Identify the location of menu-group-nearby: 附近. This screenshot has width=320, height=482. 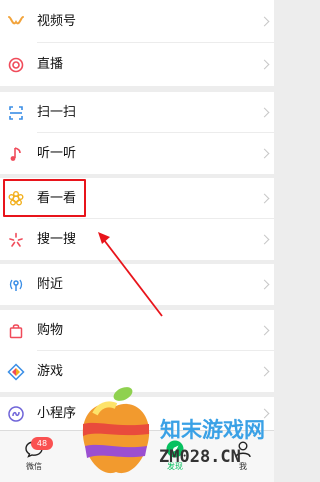
(137, 284).